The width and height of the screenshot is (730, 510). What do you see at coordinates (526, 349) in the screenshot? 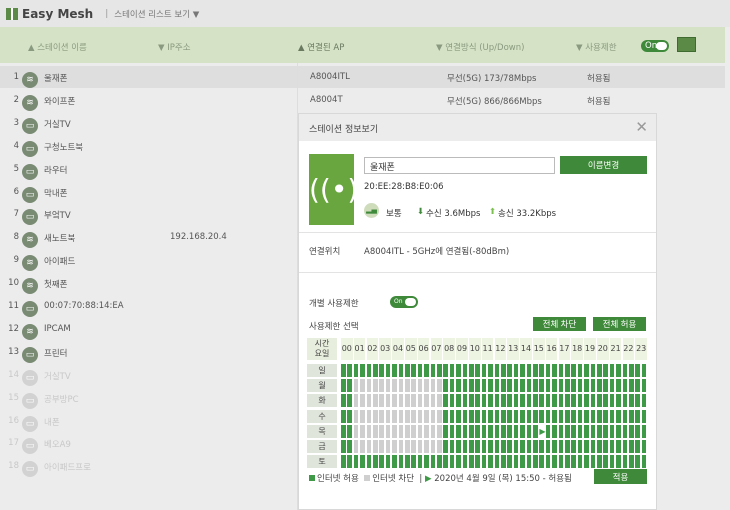
I see `hour-header: 14` at bounding box center [526, 349].